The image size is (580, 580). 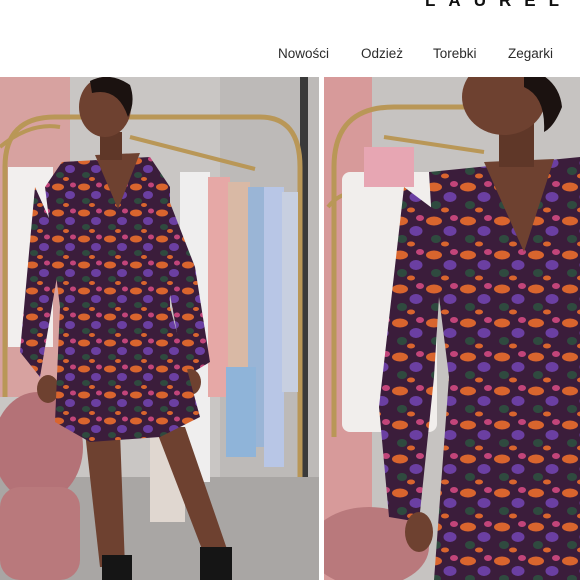 What do you see at coordinates (303, 53) in the screenshot?
I see `nav-item-nowosci: Nowości` at bounding box center [303, 53].